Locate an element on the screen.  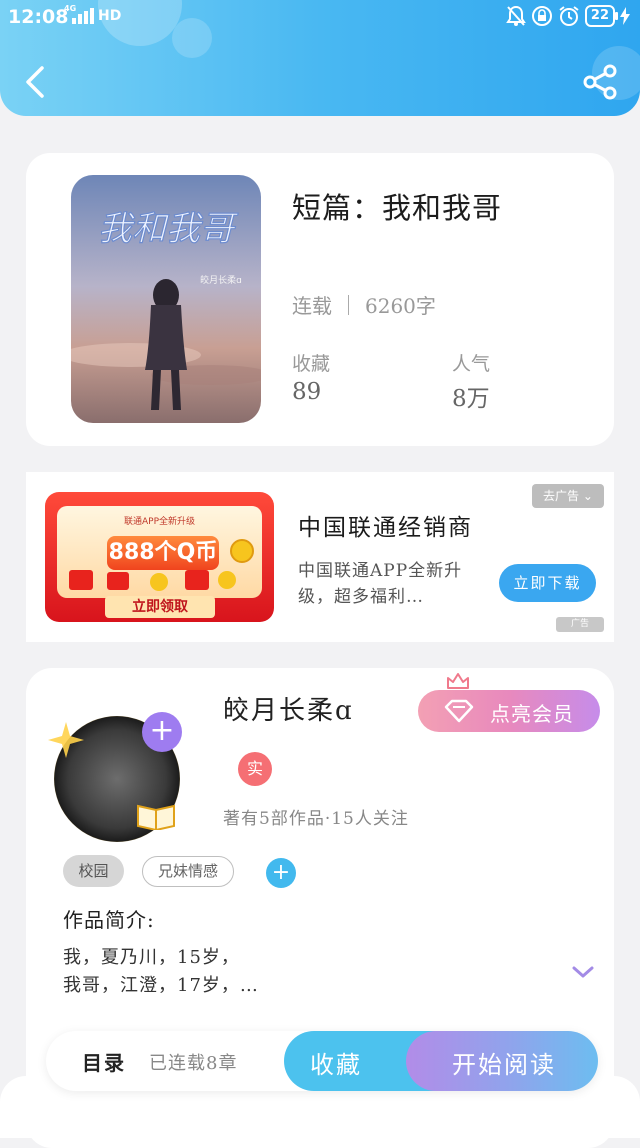
book-title: 短篇：我和我哥 is located at coordinates (397, 208).